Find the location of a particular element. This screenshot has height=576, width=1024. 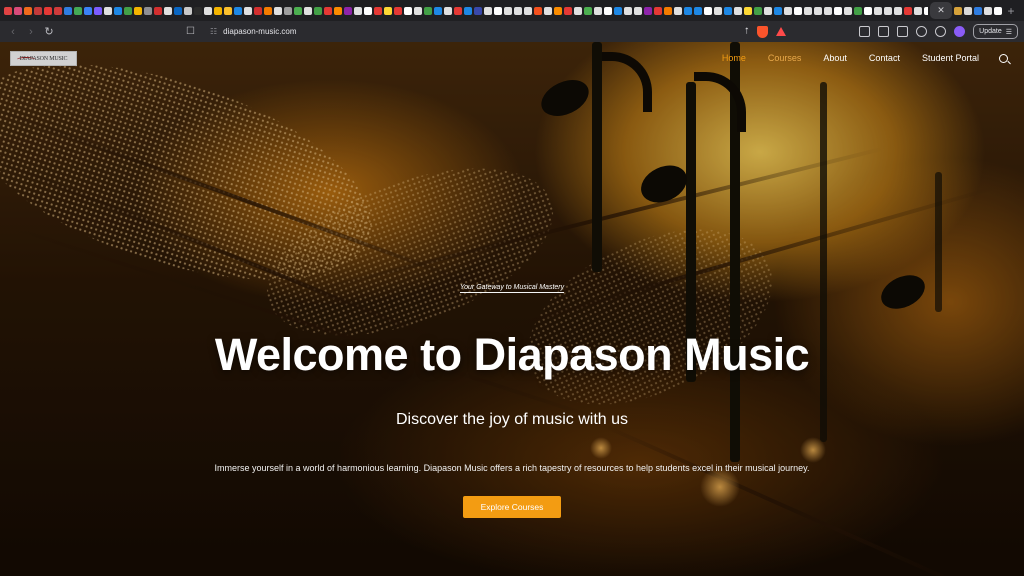

brave-shields-icon is located at coordinates (762, 31).